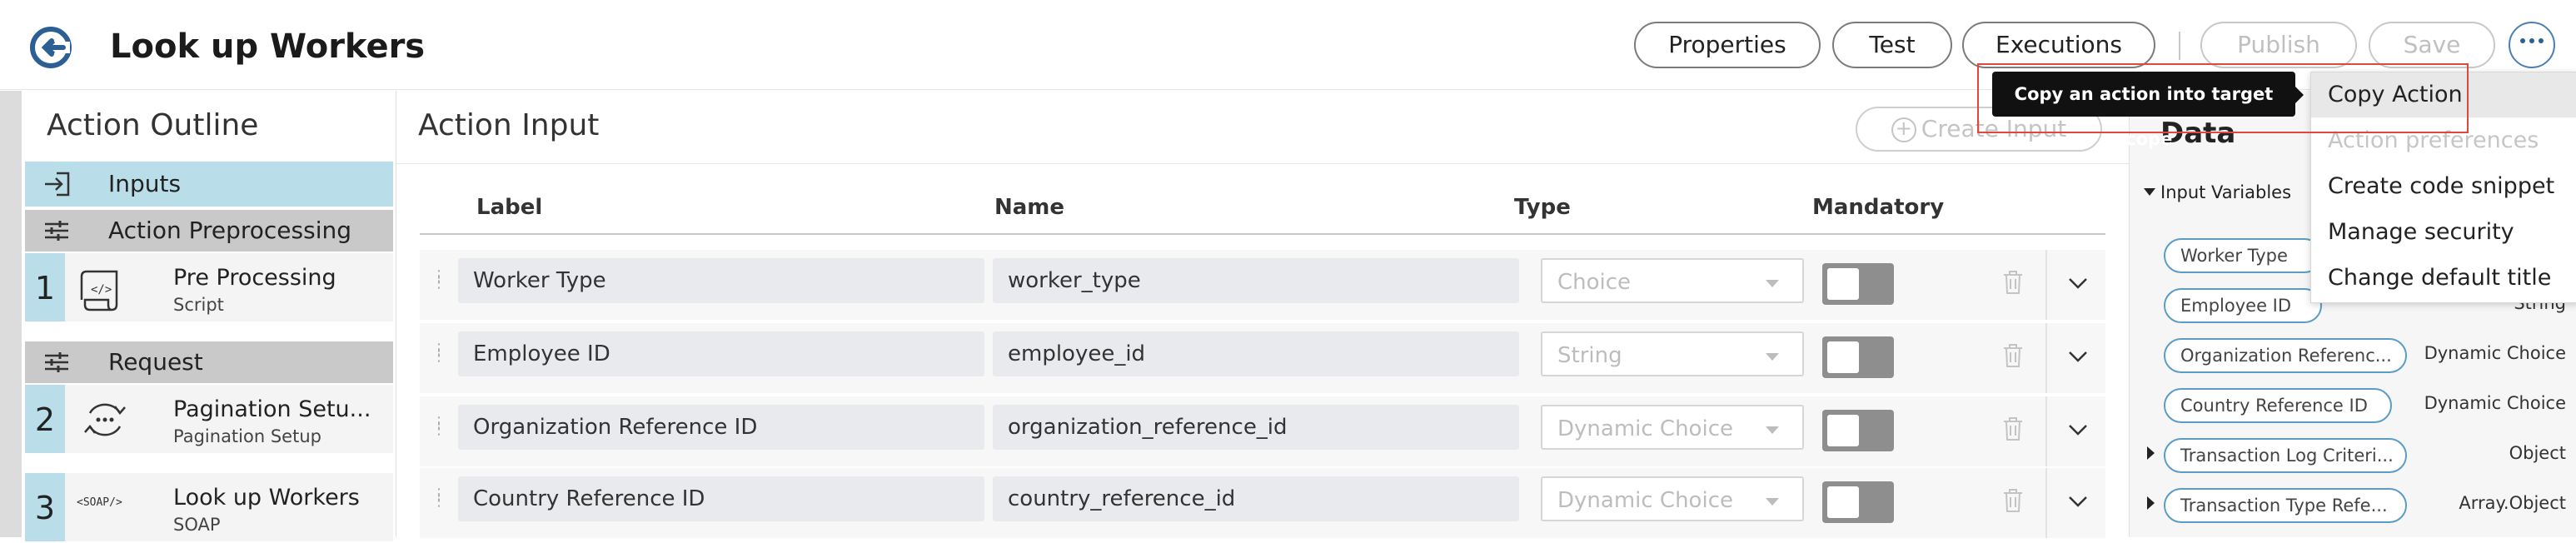  I want to click on step-name: Look up Workers, so click(266, 498).